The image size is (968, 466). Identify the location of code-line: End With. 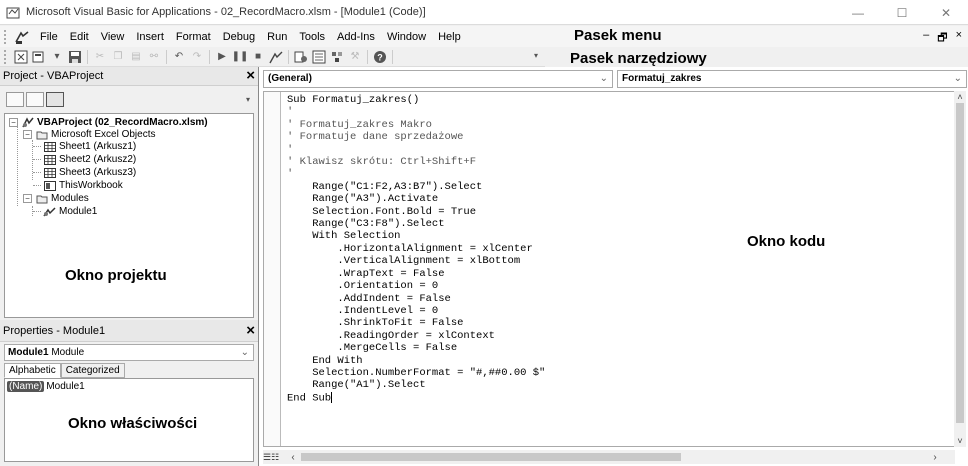
(416, 361).